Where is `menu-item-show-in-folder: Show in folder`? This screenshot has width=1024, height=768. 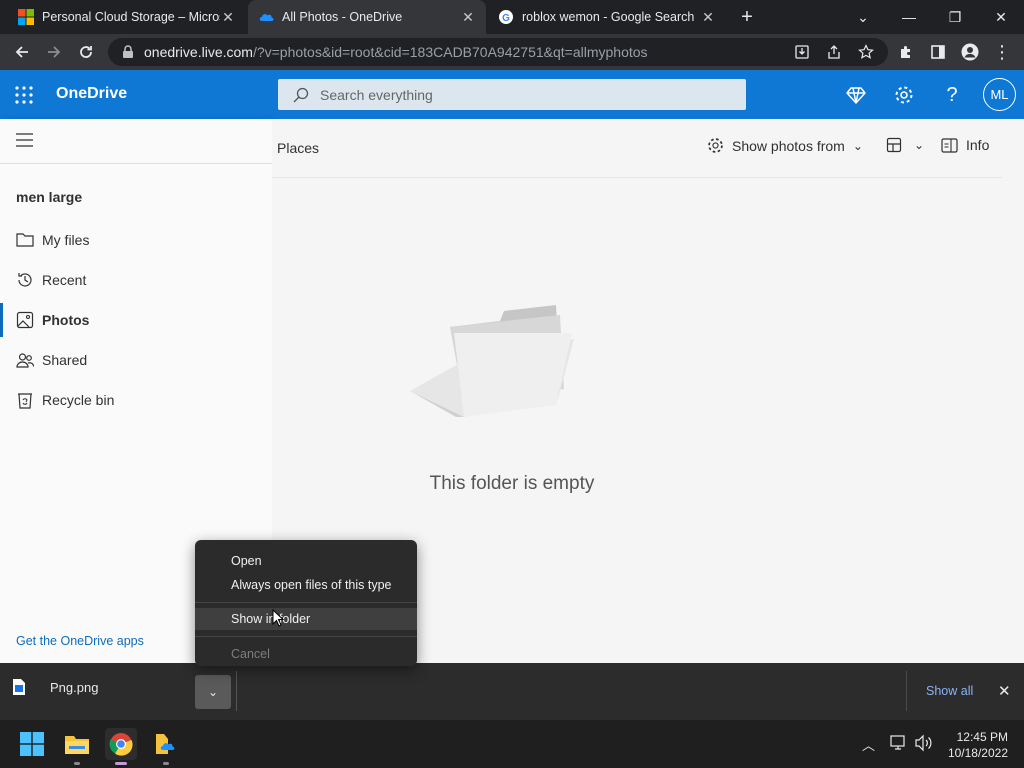
menu-item-show-in-folder: Show in folder is located at coordinates (306, 619).